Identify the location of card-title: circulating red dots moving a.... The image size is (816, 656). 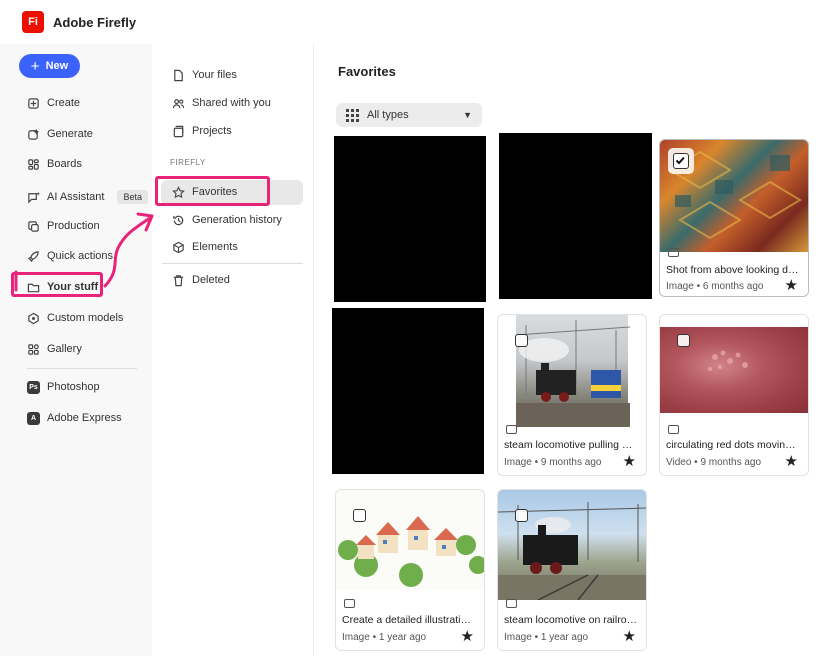
(733, 445).